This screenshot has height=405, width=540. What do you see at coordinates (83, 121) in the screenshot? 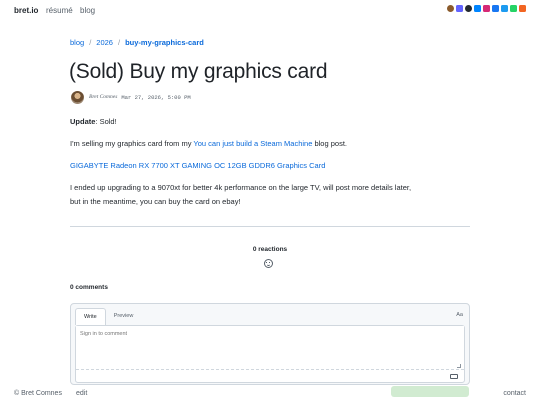
I see `update-label: Update` at bounding box center [83, 121].